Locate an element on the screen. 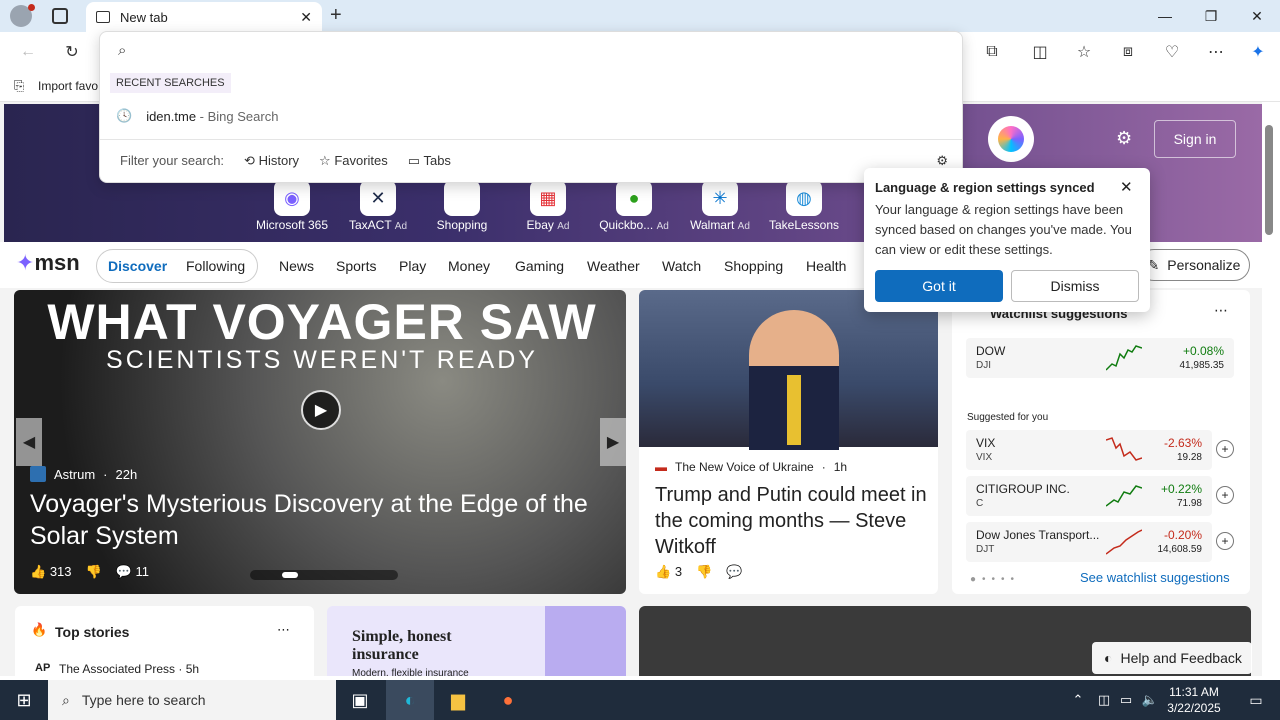 The image size is (1280, 720). close-window-button: ✕ is located at coordinates (1257, 16).